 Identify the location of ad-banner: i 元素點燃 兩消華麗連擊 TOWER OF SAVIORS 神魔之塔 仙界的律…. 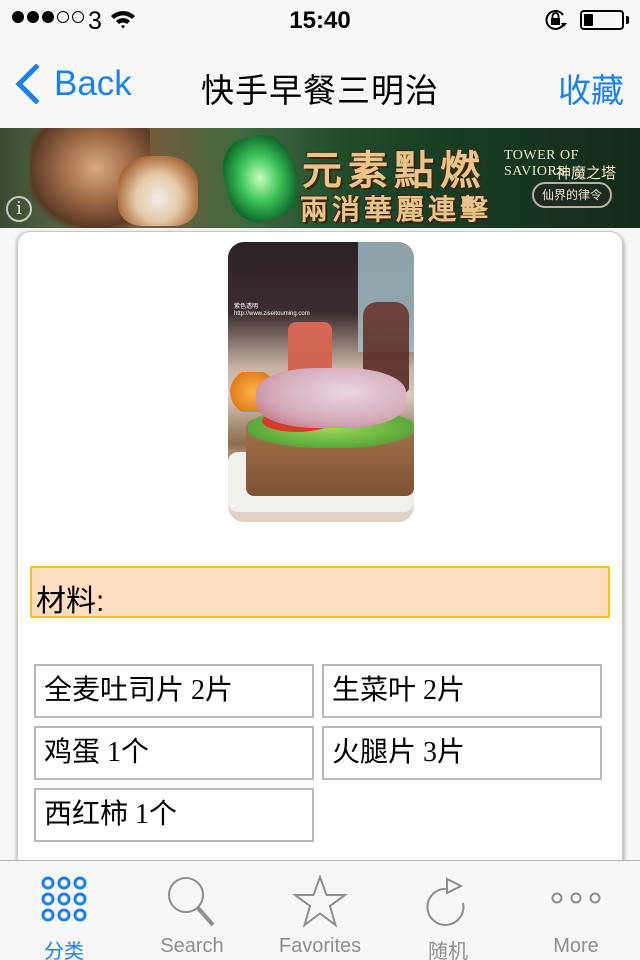
(320, 178).